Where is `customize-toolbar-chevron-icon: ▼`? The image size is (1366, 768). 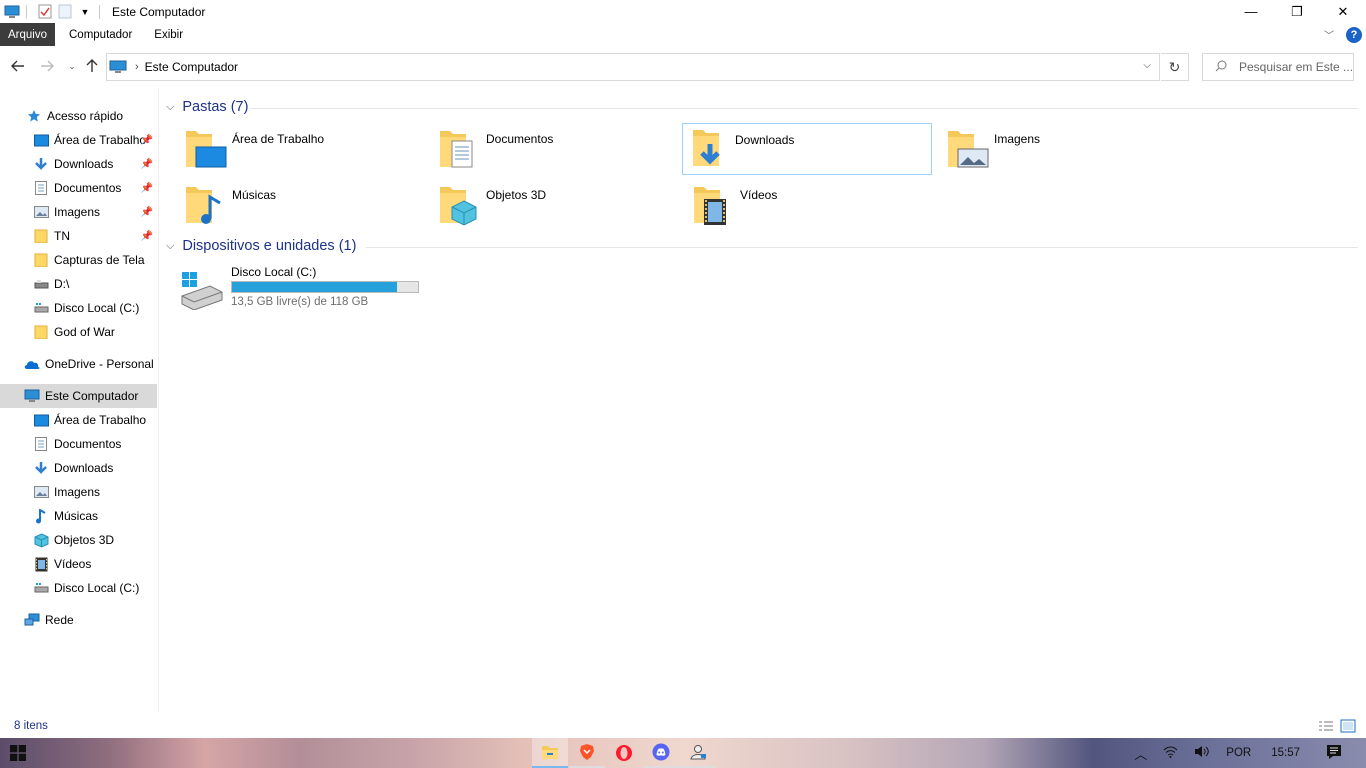
customize-toolbar-chevron-icon: ▼ is located at coordinates (85, 12).